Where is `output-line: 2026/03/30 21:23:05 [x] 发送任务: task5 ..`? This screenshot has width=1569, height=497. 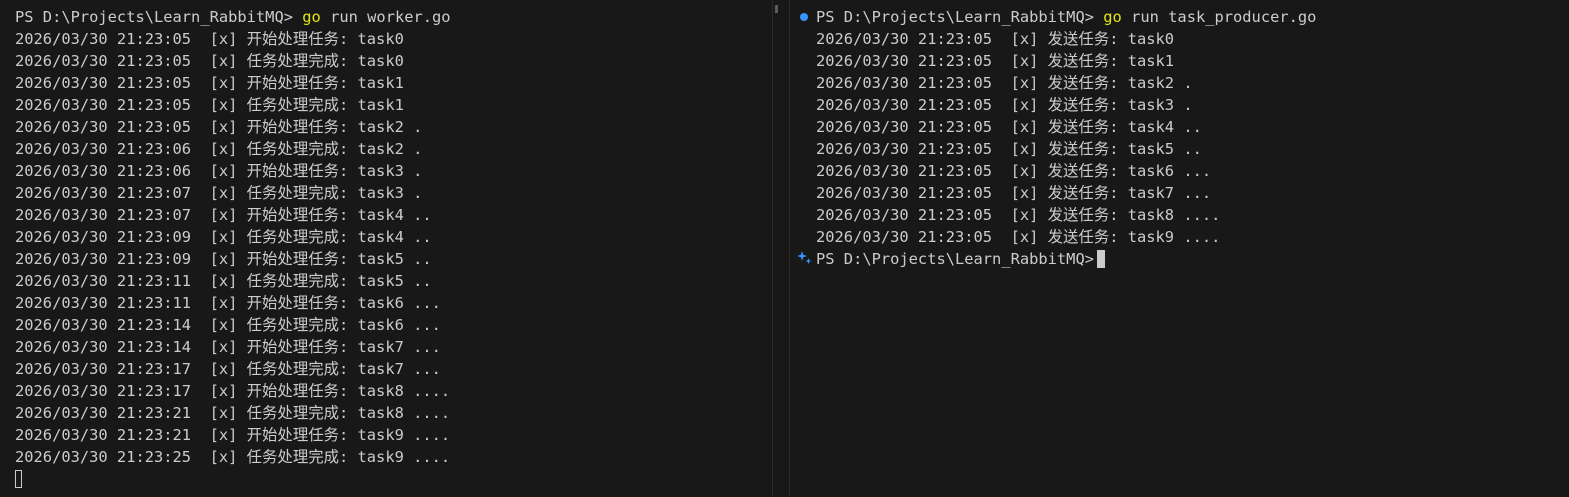 output-line: 2026/03/30 21:23:05 [x] 发送任务: task5 .. is located at coordinates (1009, 149).